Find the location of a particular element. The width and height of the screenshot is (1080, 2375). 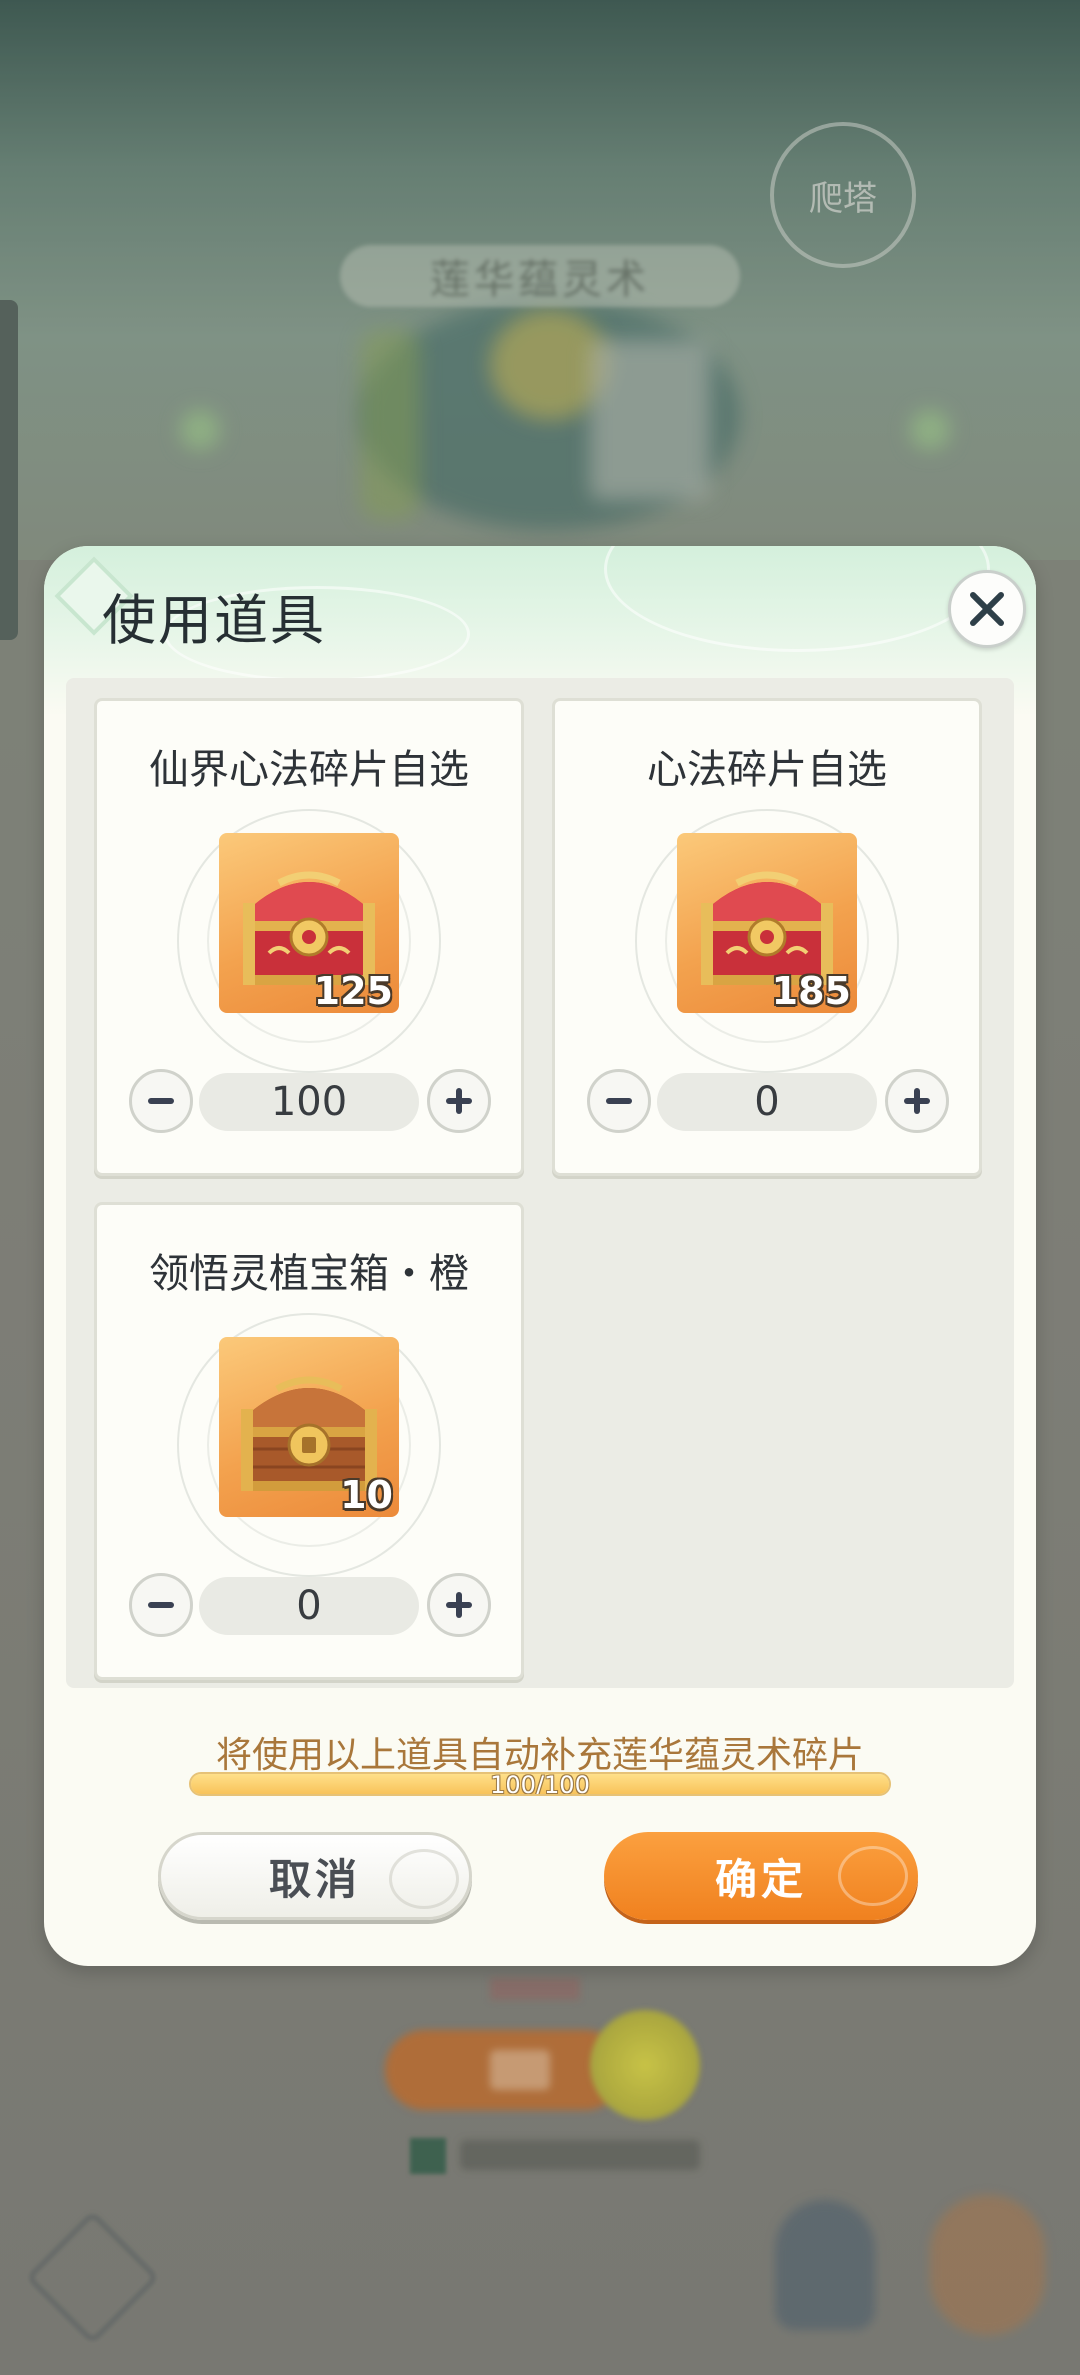

item-card: 领悟灵植宝箱・橙 10 0 is located at coordinates (309, 1441).